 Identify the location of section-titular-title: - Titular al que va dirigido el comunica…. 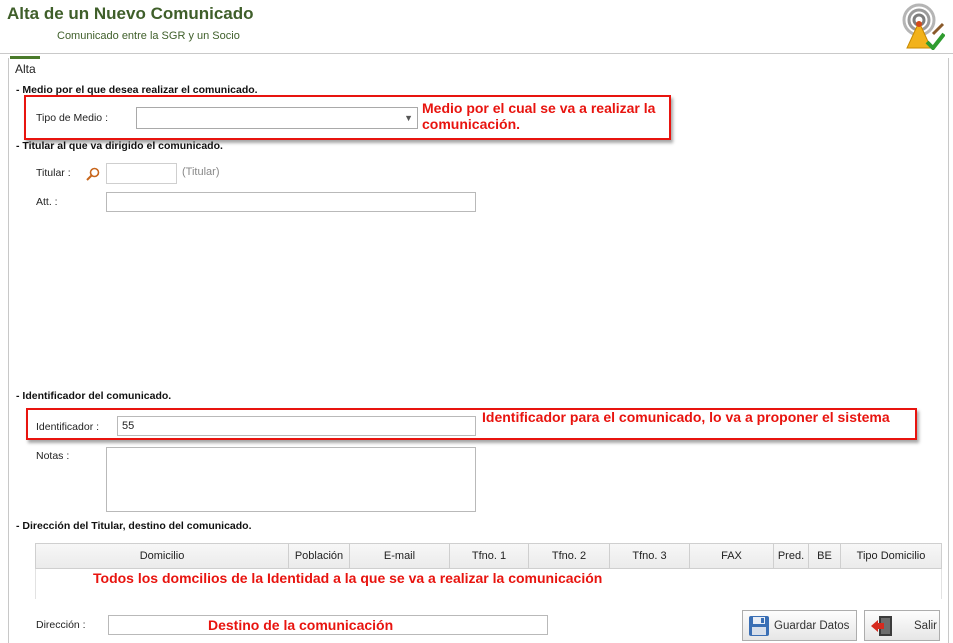
(119, 146).